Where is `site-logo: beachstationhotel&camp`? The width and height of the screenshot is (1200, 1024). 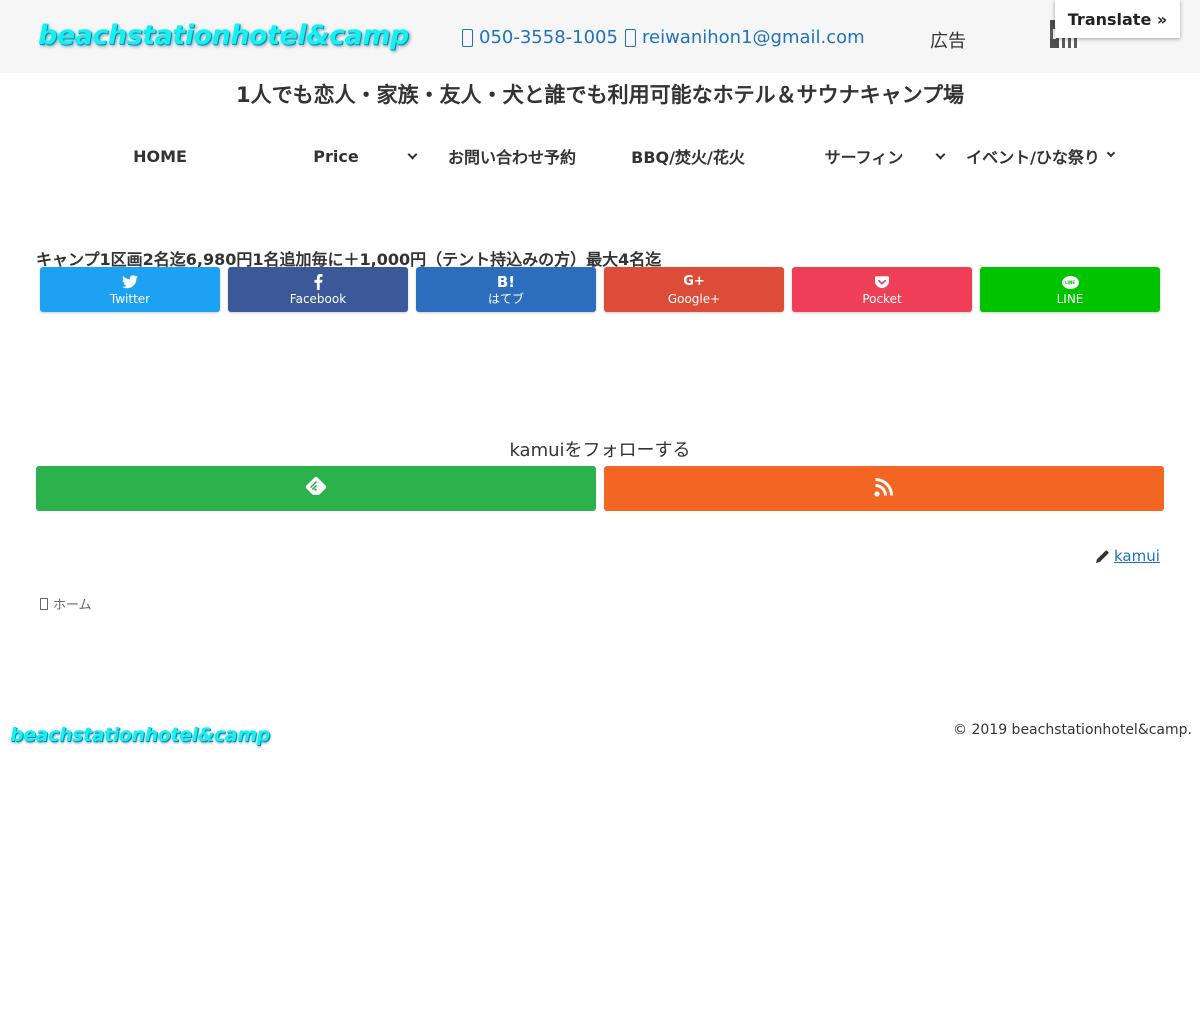
site-logo: beachstationhotel&camp is located at coordinates (223, 35).